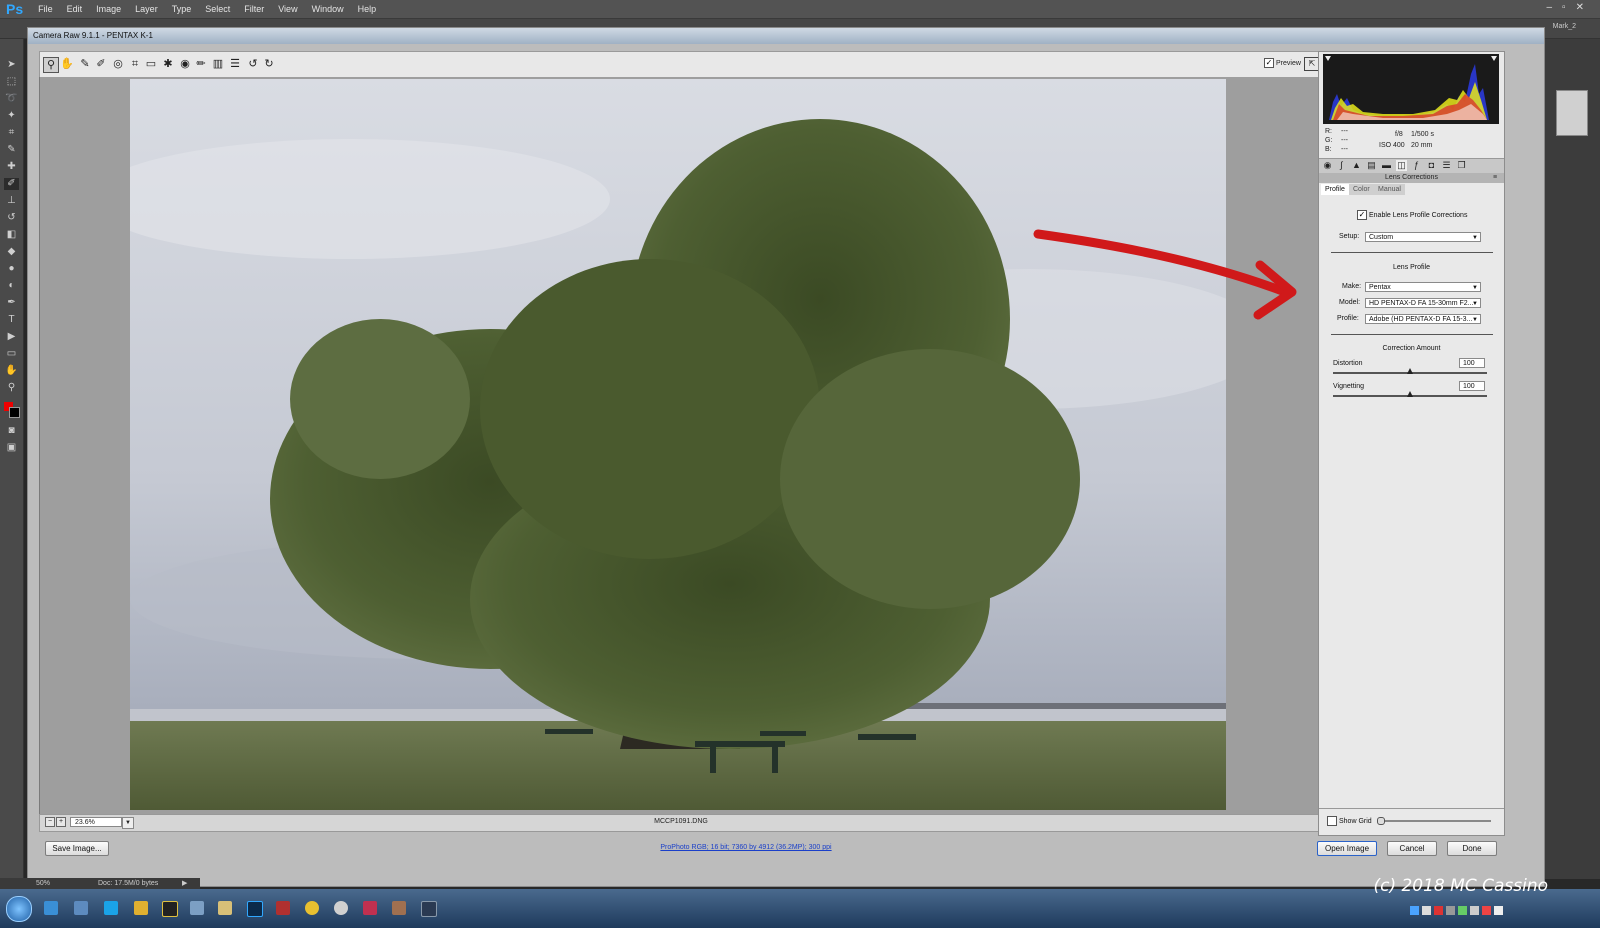 This screenshot has width=1600, height=928. Describe the element at coordinates (1423, 237) in the screenshot. I see `setup-select: Custom ▼` at that location.